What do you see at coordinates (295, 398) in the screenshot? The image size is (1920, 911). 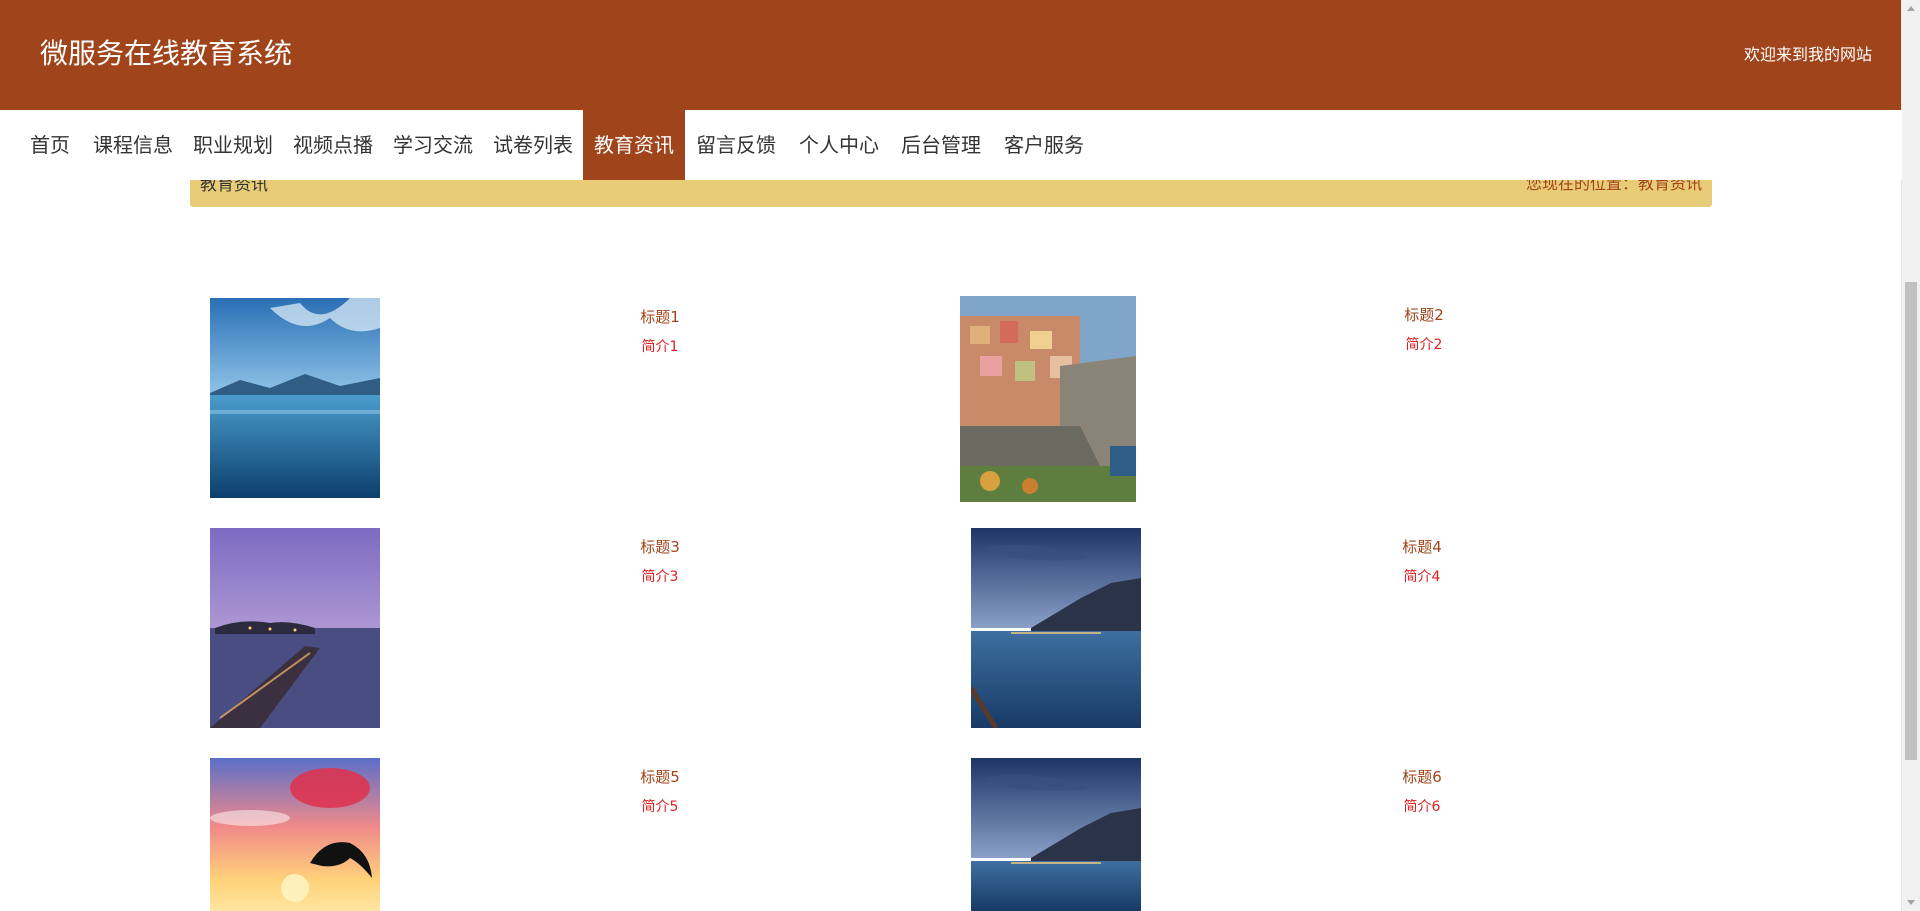 I see `lake-clouds-photo` at bounding box center [295, 398].